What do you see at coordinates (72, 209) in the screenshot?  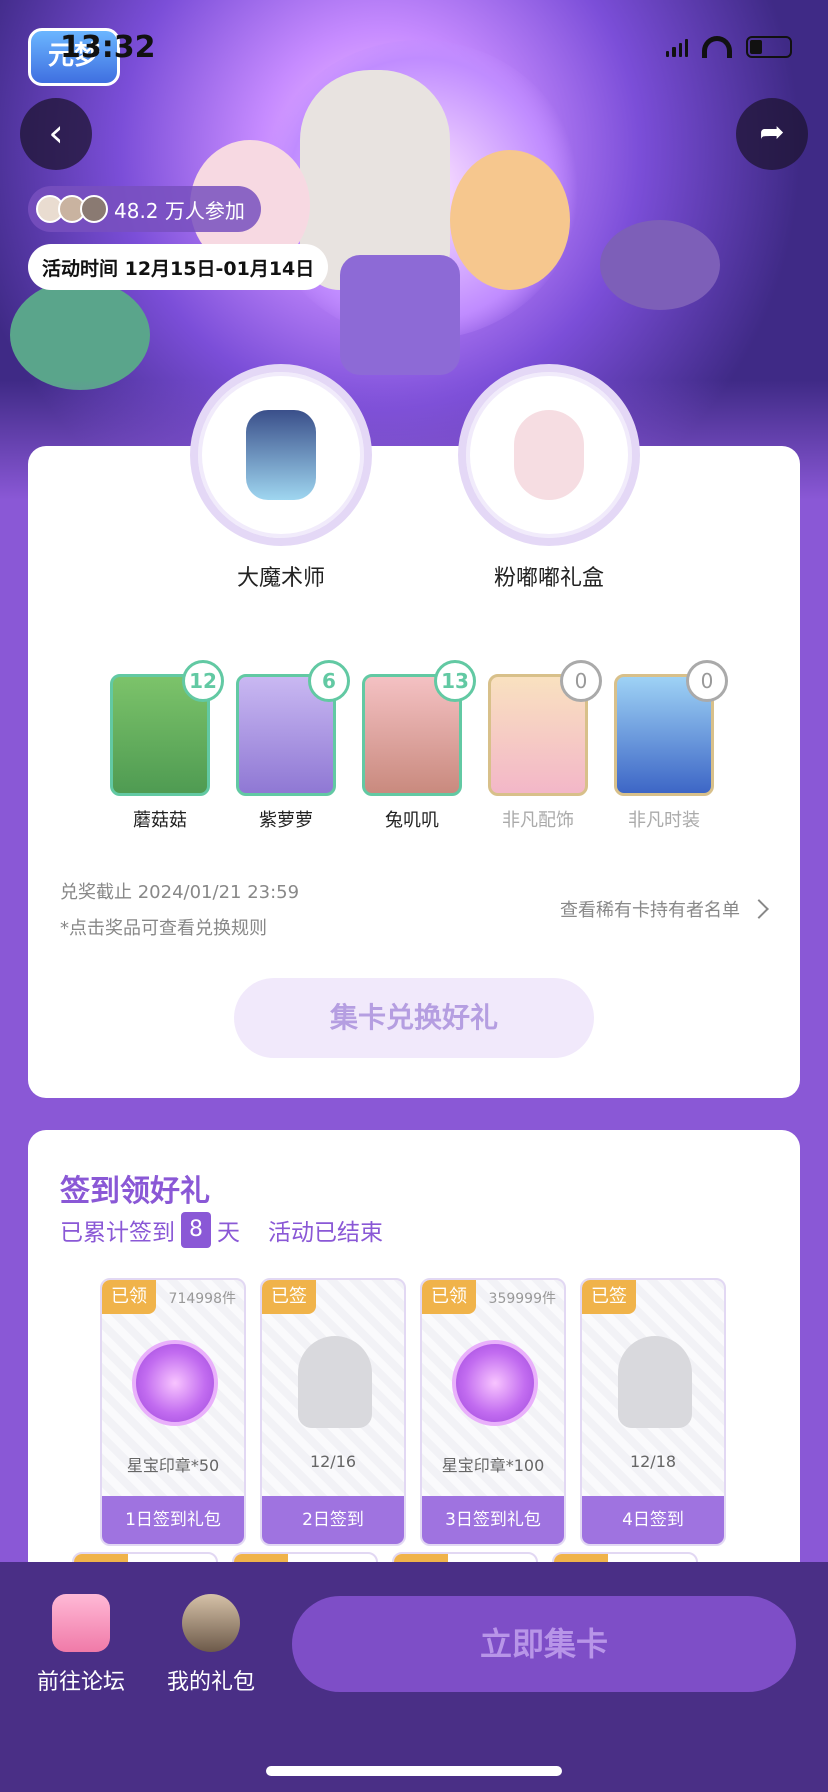 I see `participant-avatars` at bounding box center [72, 209].